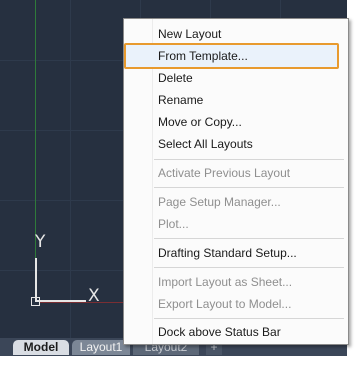  What do you see at coordinates (205, 144) in the screenshot?
I see `menu-item-select-all-layouts: Select All Layouts` at bounding box center [205, 144].